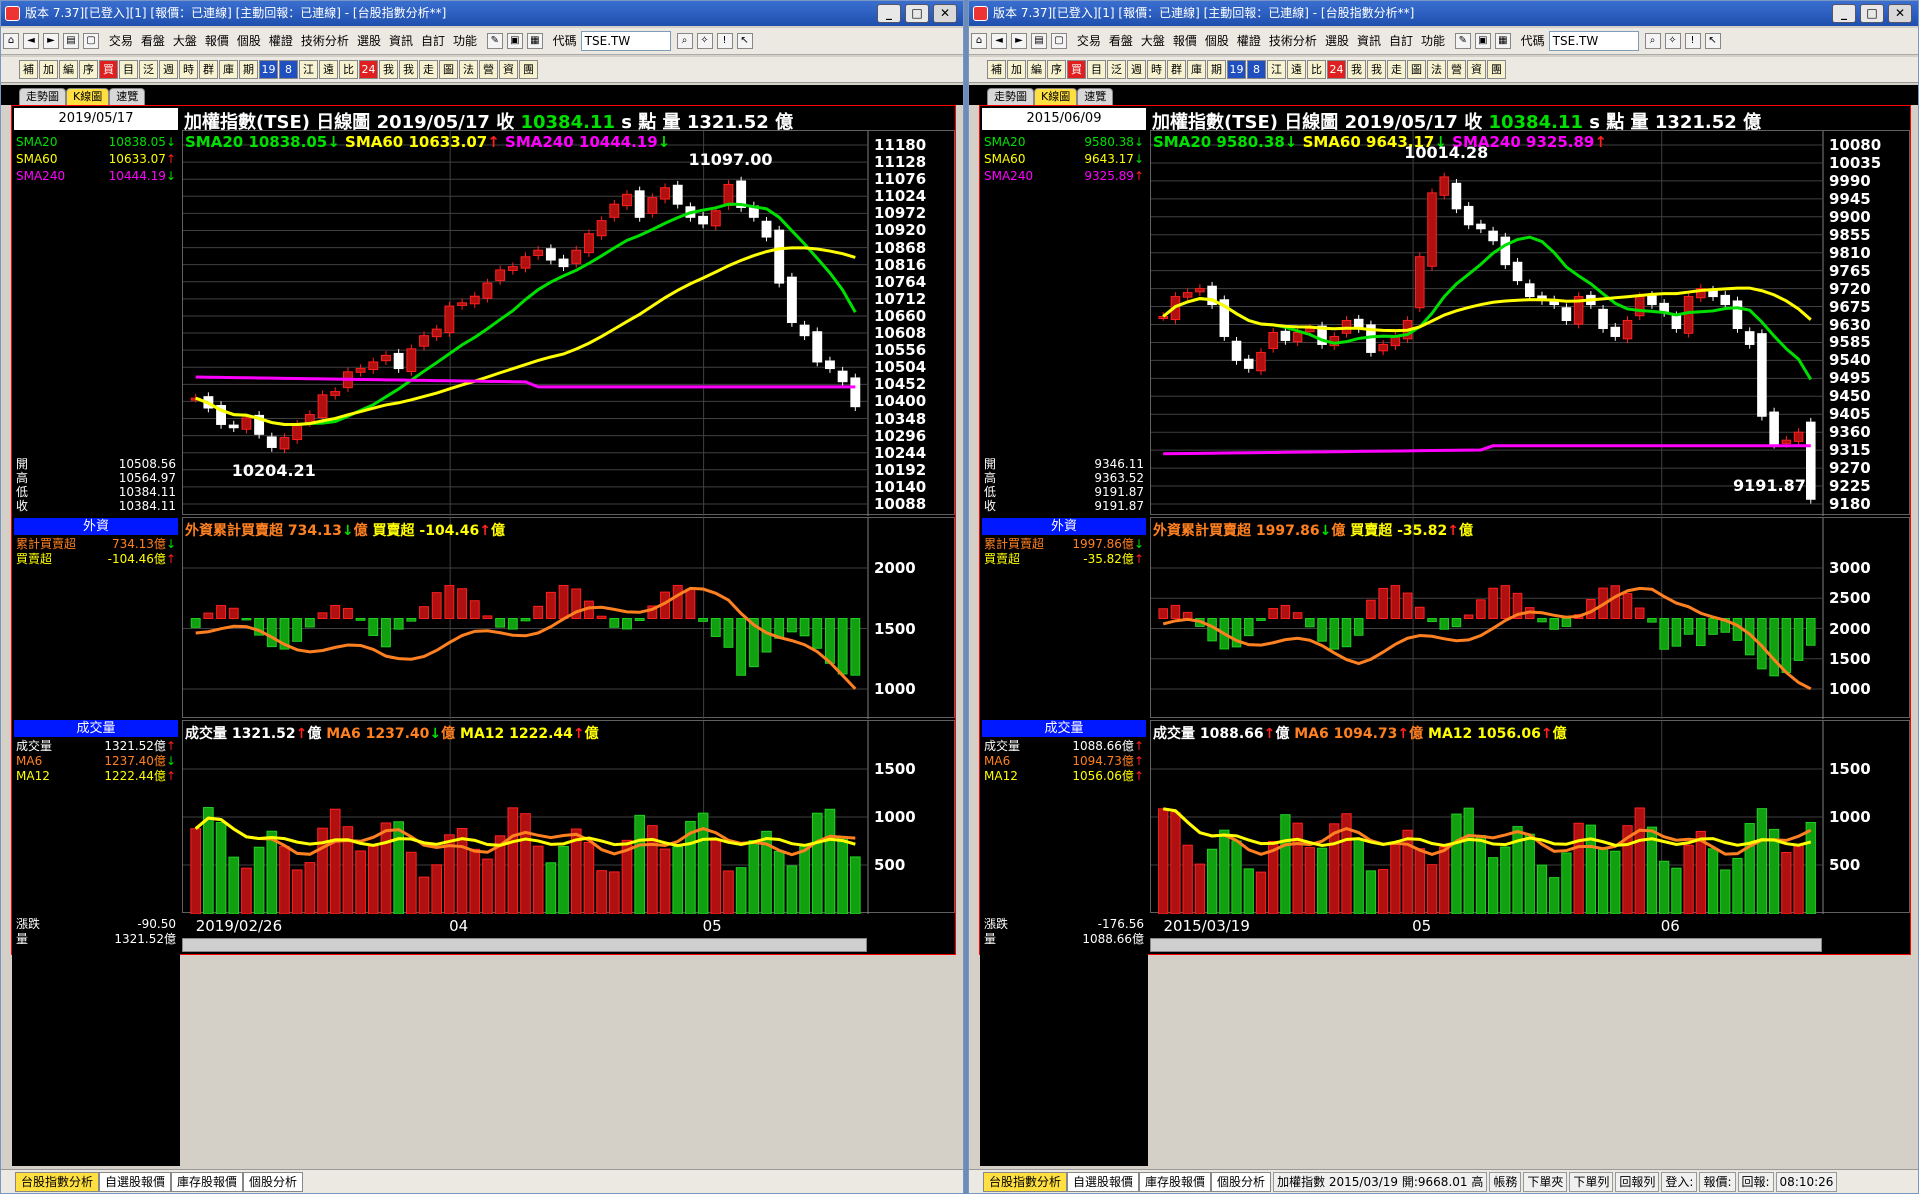  What do you see at coordinates (127, 97) in the screenshot?
I see `tab-overview: 速覽` at bounding box center [127, 97].